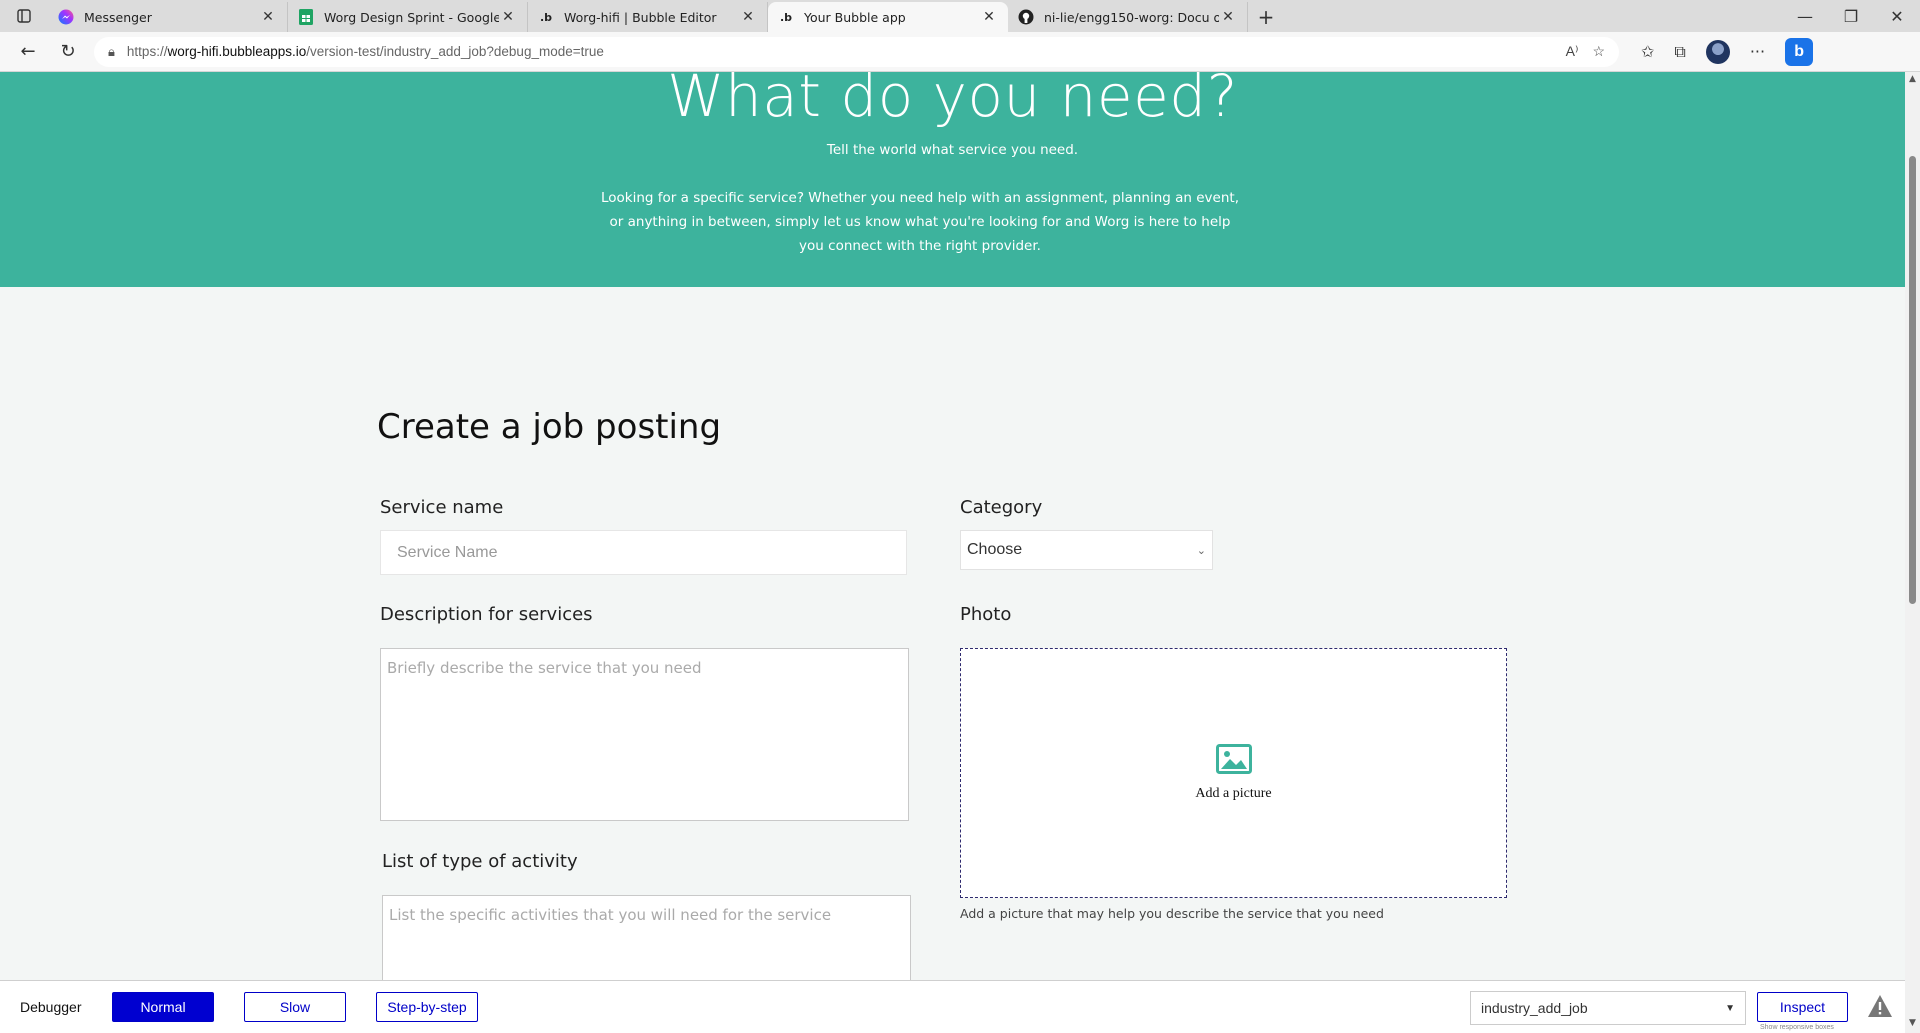 Image resolution: width=1920 pixels, height=1033 pixels. I want to click on restore-icon: ❐, so click(1851, 16).